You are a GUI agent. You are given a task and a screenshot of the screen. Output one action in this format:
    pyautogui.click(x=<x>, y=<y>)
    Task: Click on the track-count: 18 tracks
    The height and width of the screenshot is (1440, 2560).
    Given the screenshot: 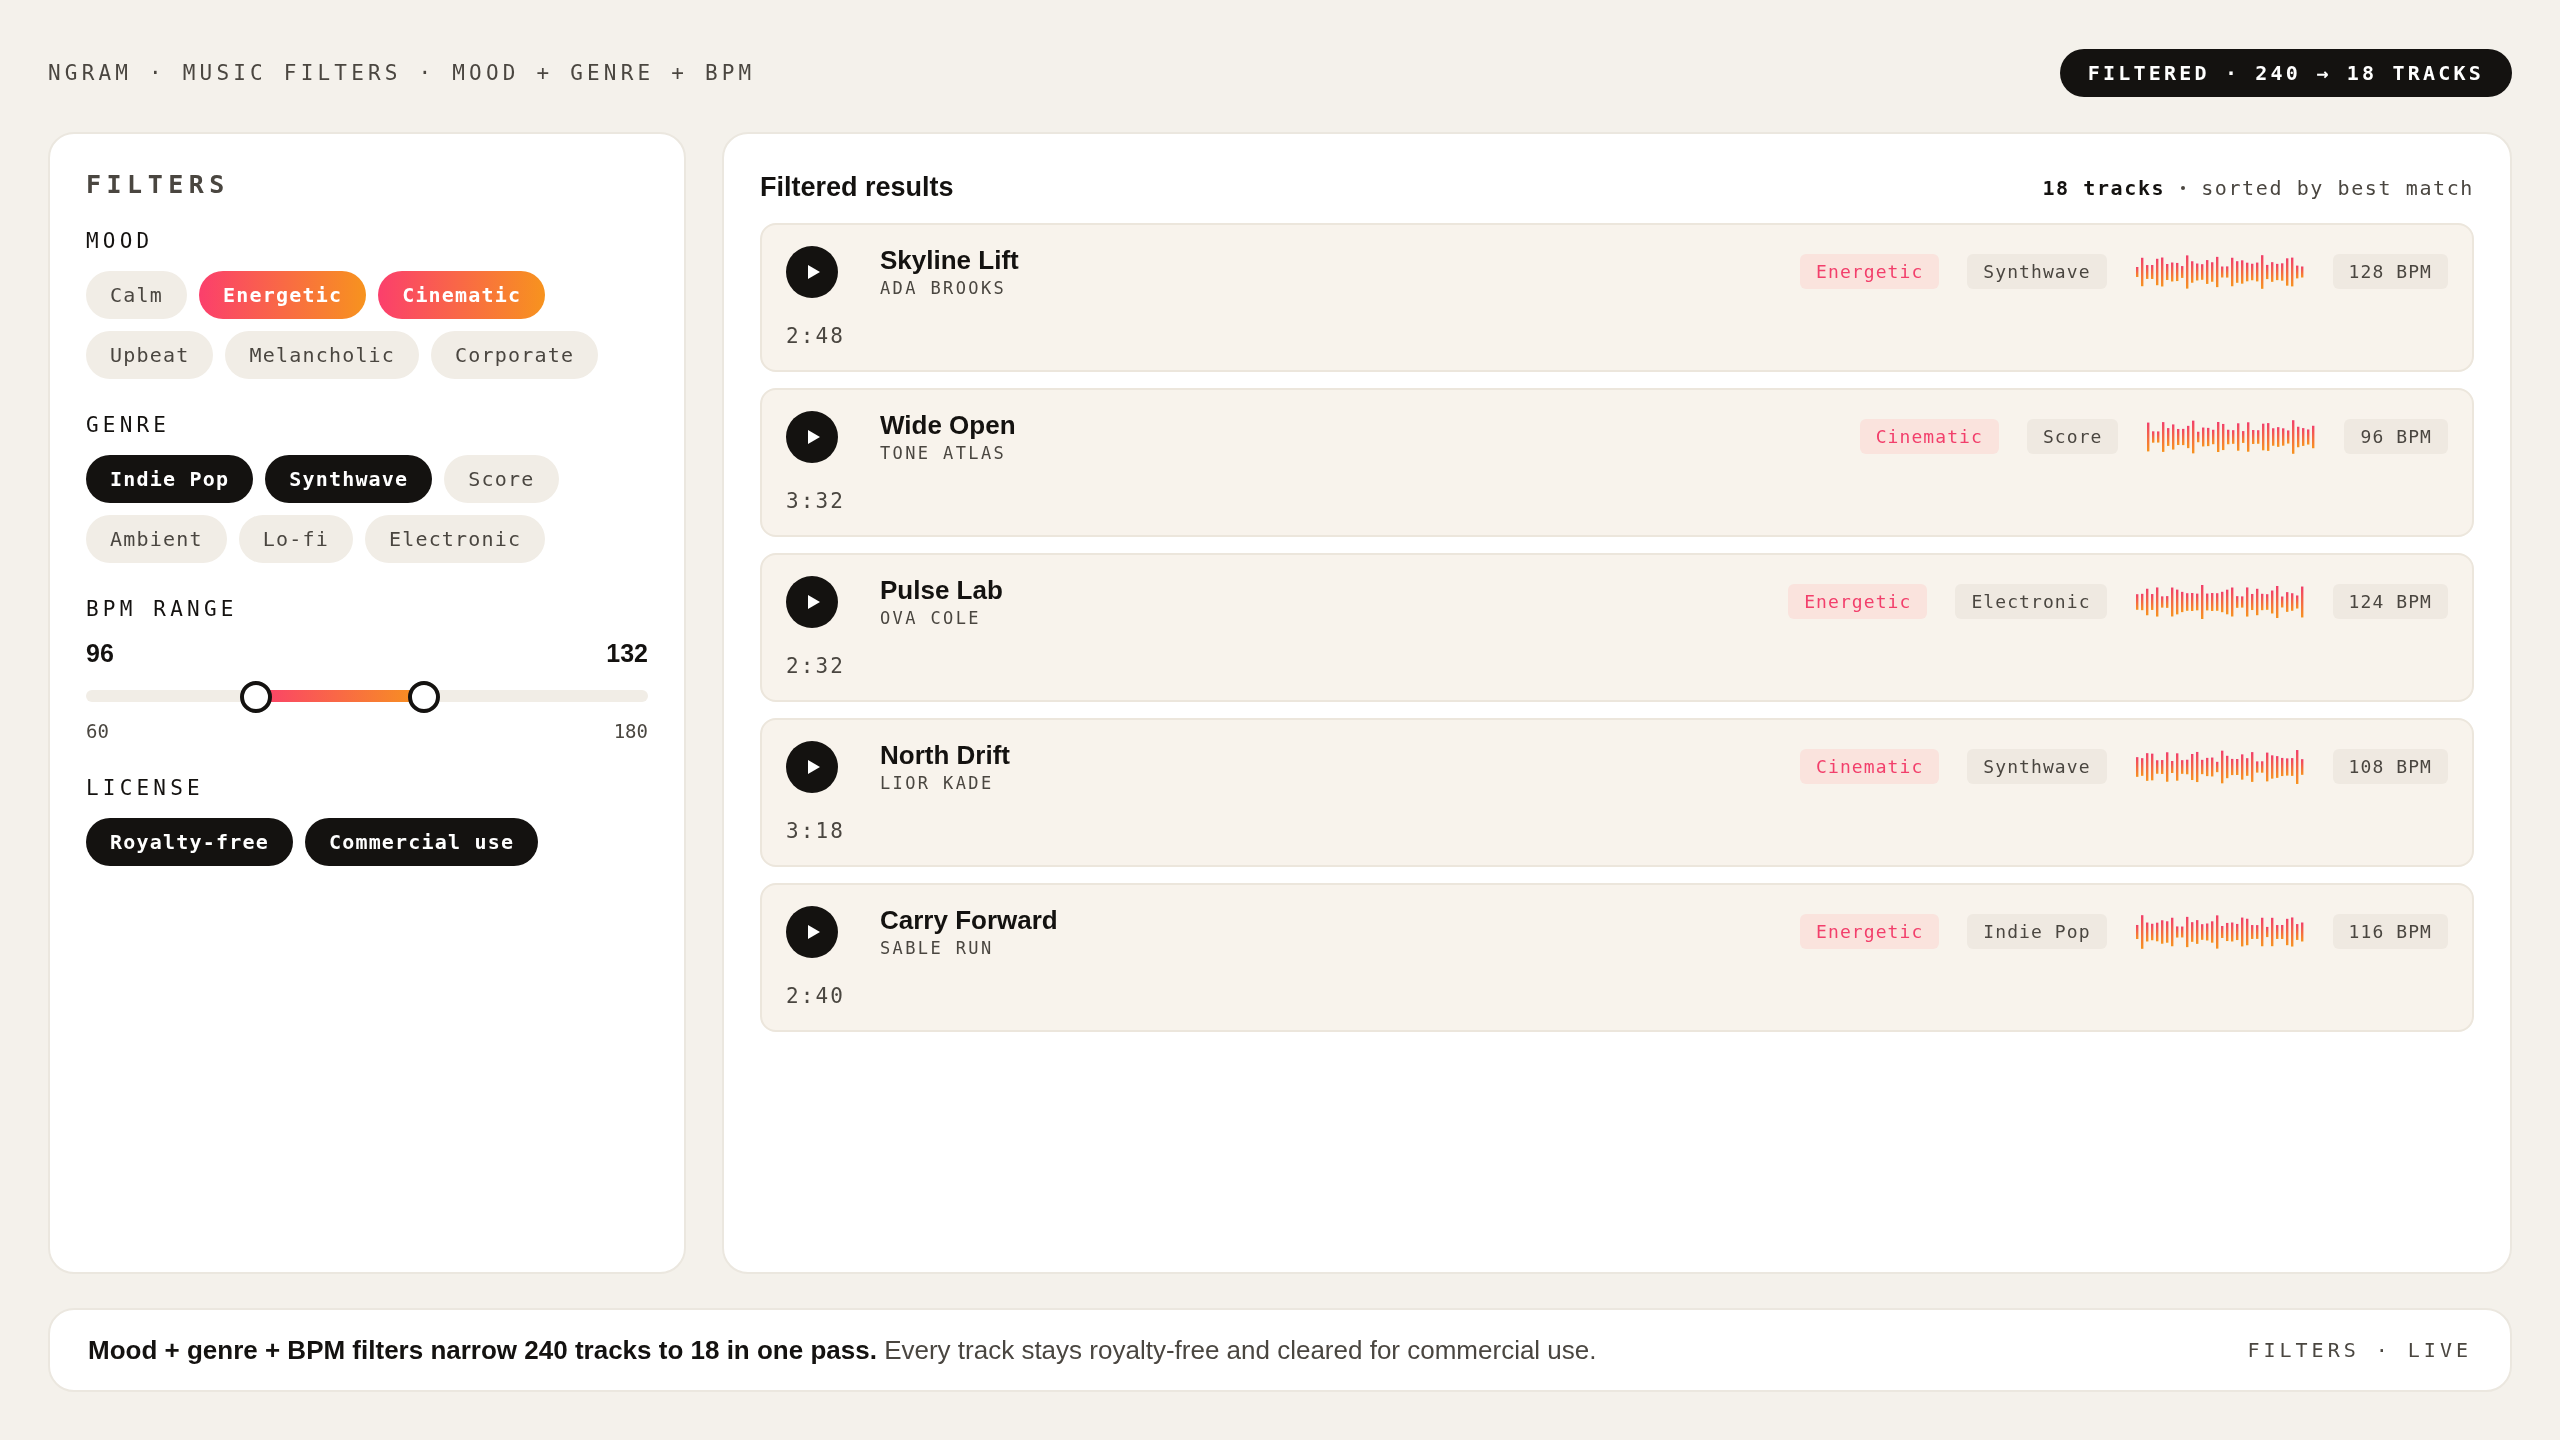 What is the action you would take?
    pyautogui.click(x=2104, y=187)
    